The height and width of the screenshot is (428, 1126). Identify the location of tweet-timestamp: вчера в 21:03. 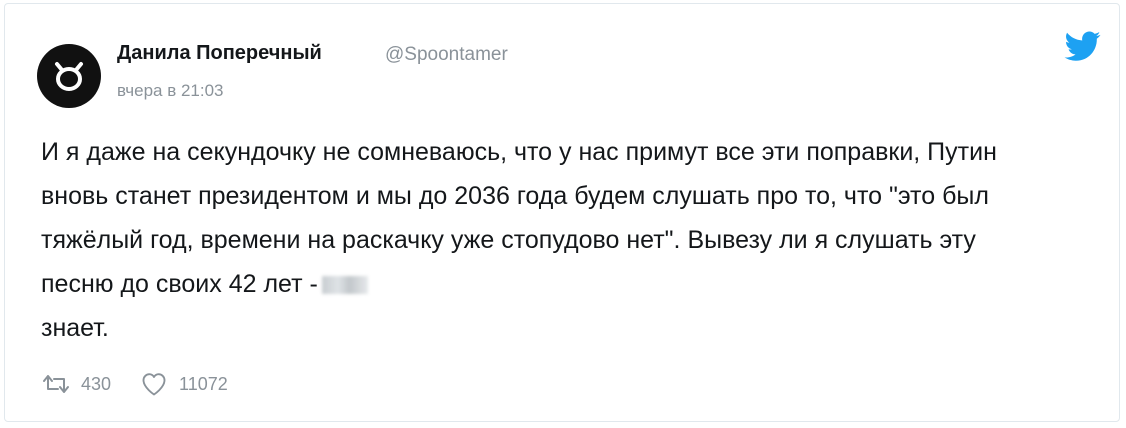
(170, 91).